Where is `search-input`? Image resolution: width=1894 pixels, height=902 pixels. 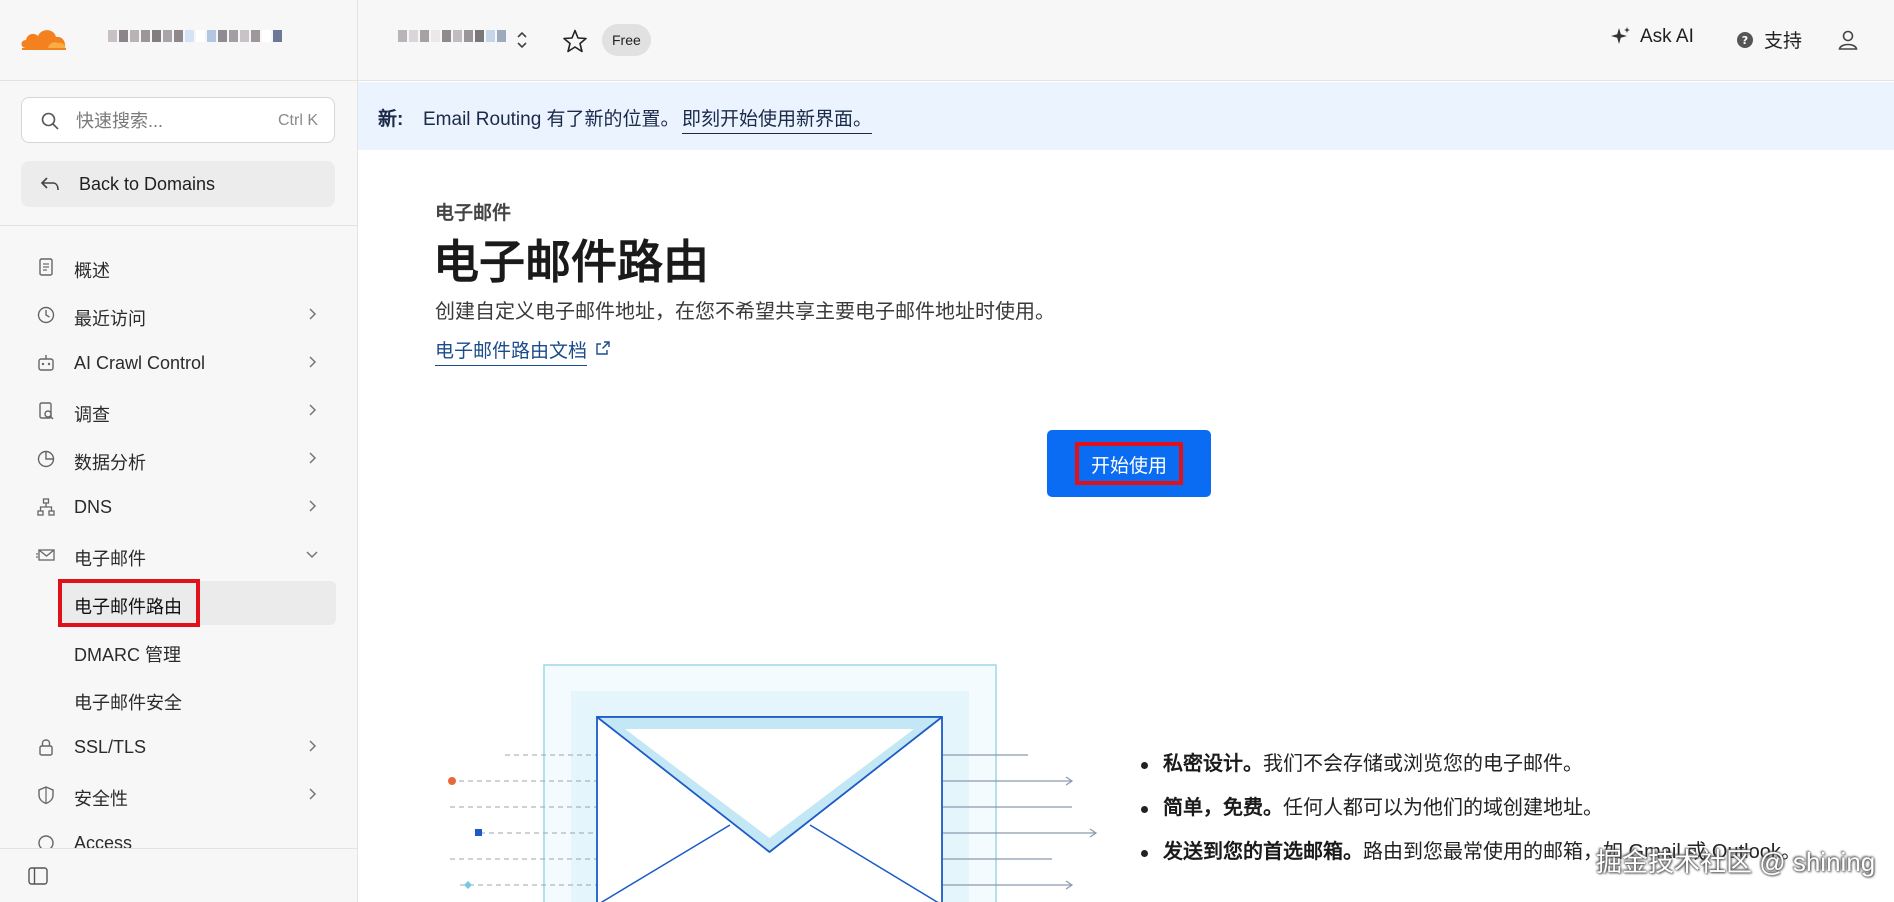 search-input is located at coordinates (176, 121).